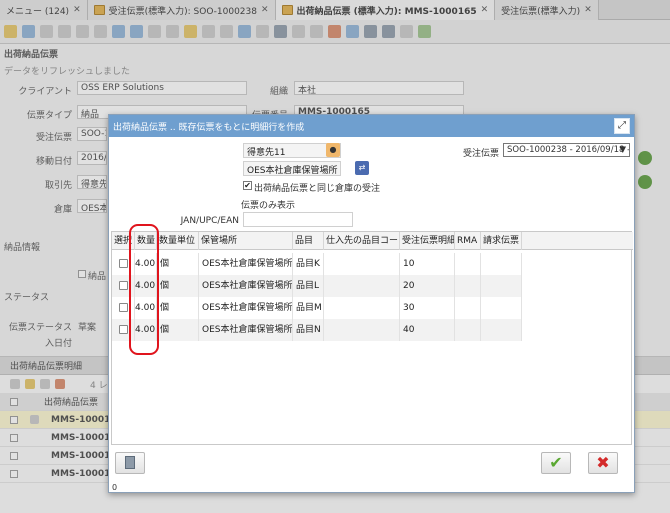  Describe the element at coordinates (427, 241) in the screenshot. I see `col-order-line: 受注伝票明細` at that location.